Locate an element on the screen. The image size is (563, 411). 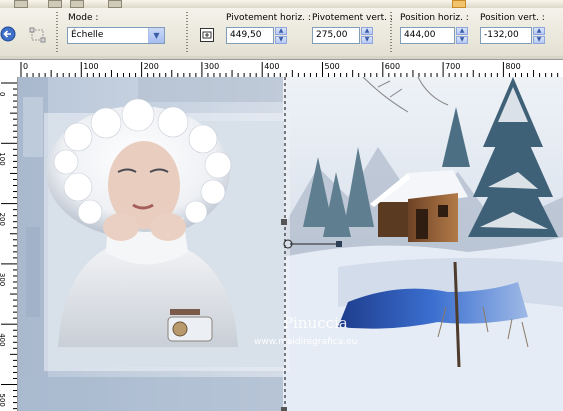
pivot-vertical-spinner: ▲ ▼ is located at coordinates (367, 35).